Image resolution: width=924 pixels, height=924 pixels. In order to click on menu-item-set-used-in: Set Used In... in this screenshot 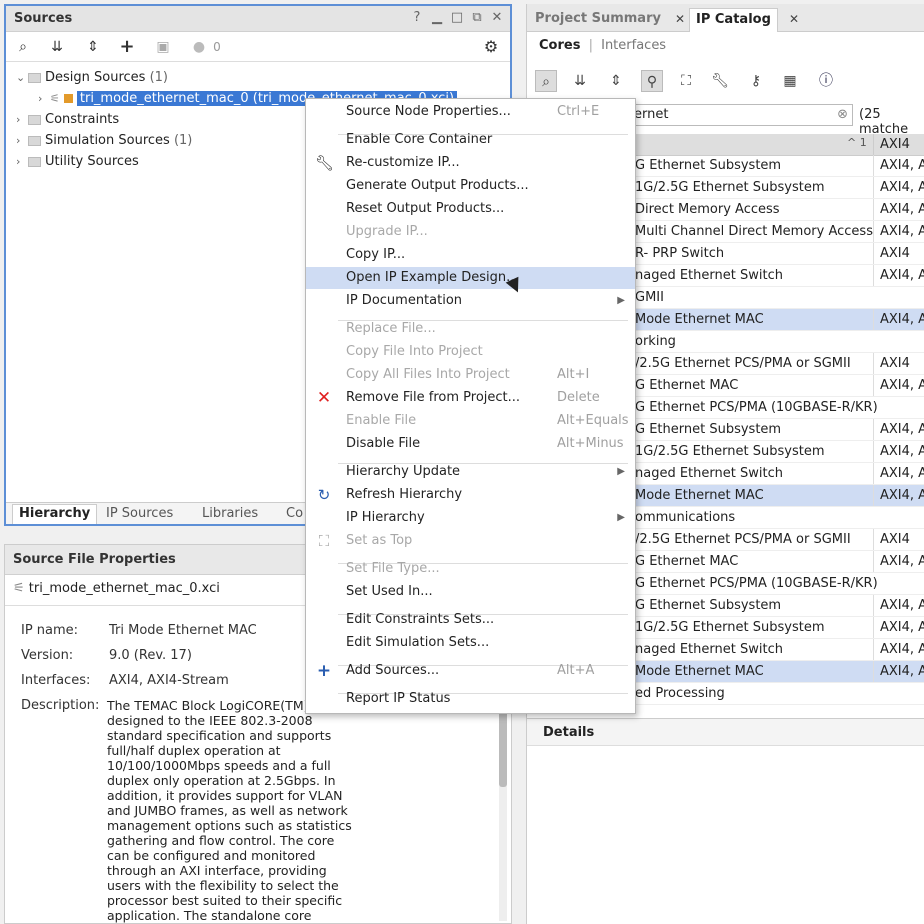, I will do `click(470, 592)`.